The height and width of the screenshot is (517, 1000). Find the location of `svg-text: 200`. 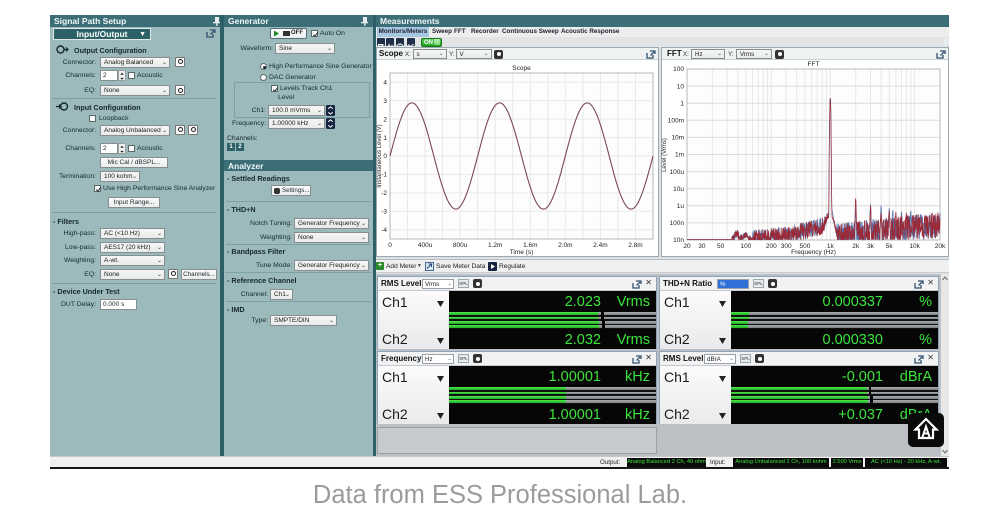

svg-text: 200 is located at coordinates (771, 246).